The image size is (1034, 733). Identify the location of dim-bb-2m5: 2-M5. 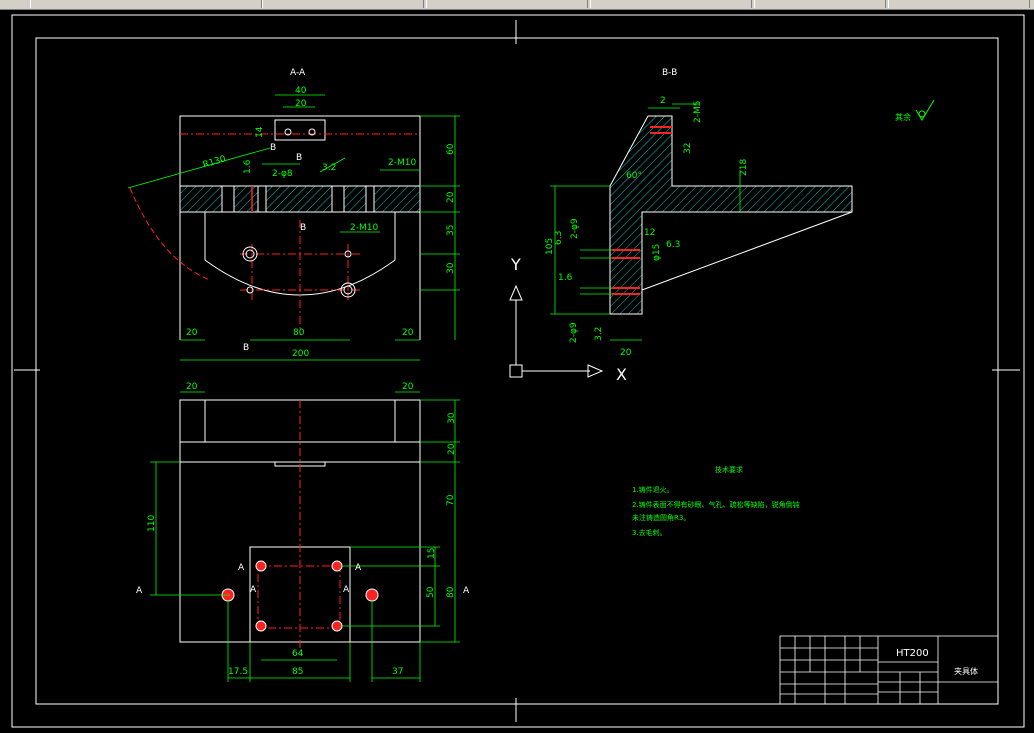
(698, 112).